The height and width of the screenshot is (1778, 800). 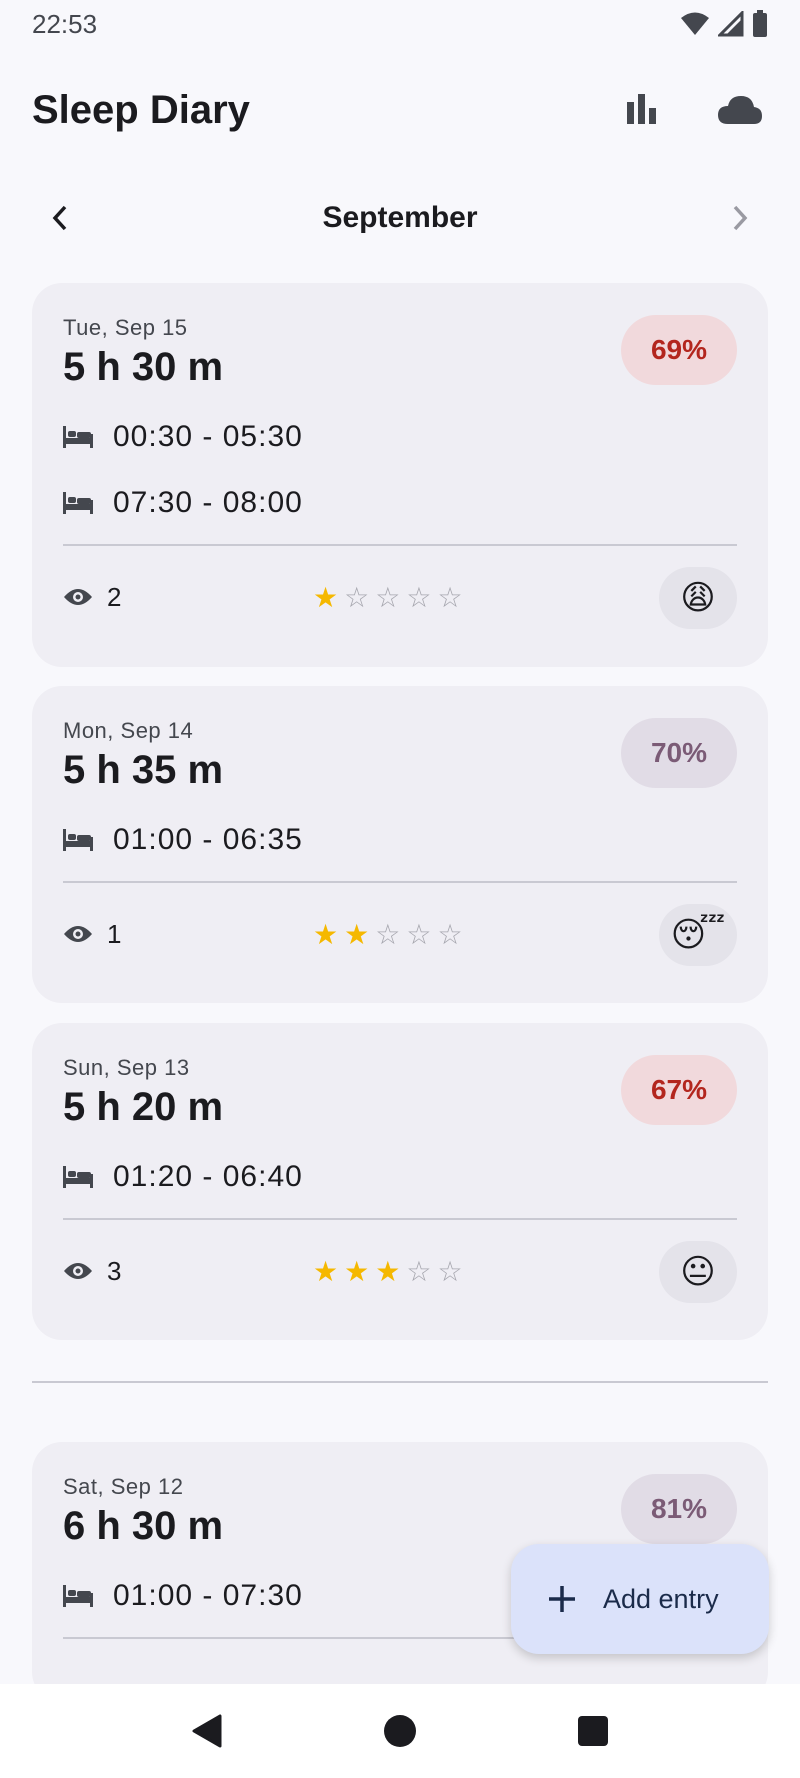 I want to click on quality-rating: ★ ★ ☆ ☆ ☆, so click(x=388, y=934).